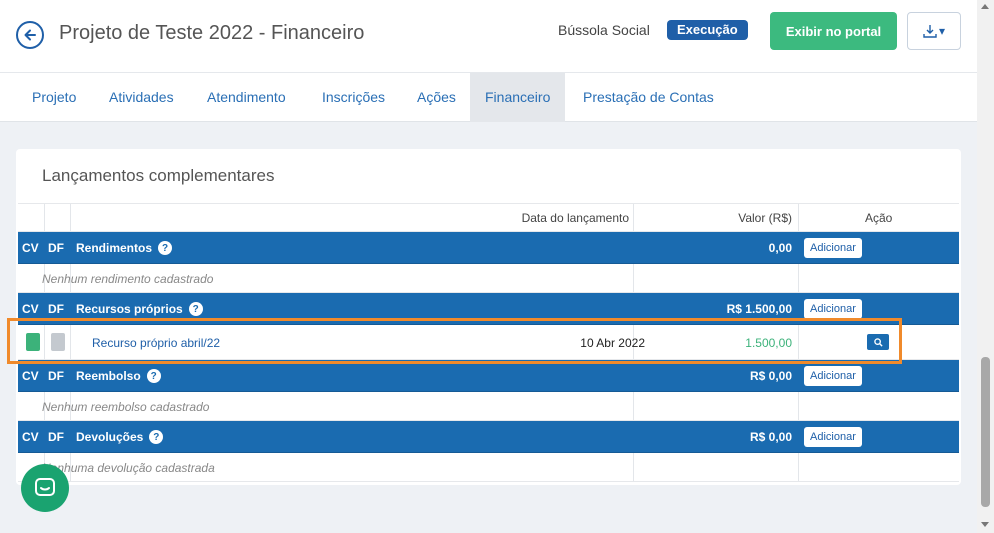 The image size is (994, 533). I want to click on scroll-down-icon, so click(985, 524).